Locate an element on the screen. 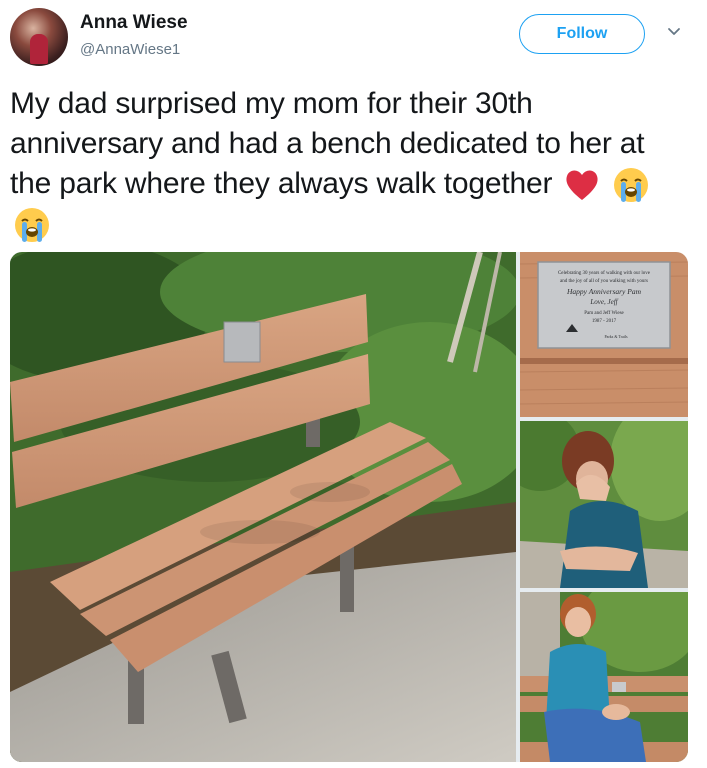  user-handle: @AnnaWiese1 is located at coordinates (130, 49).